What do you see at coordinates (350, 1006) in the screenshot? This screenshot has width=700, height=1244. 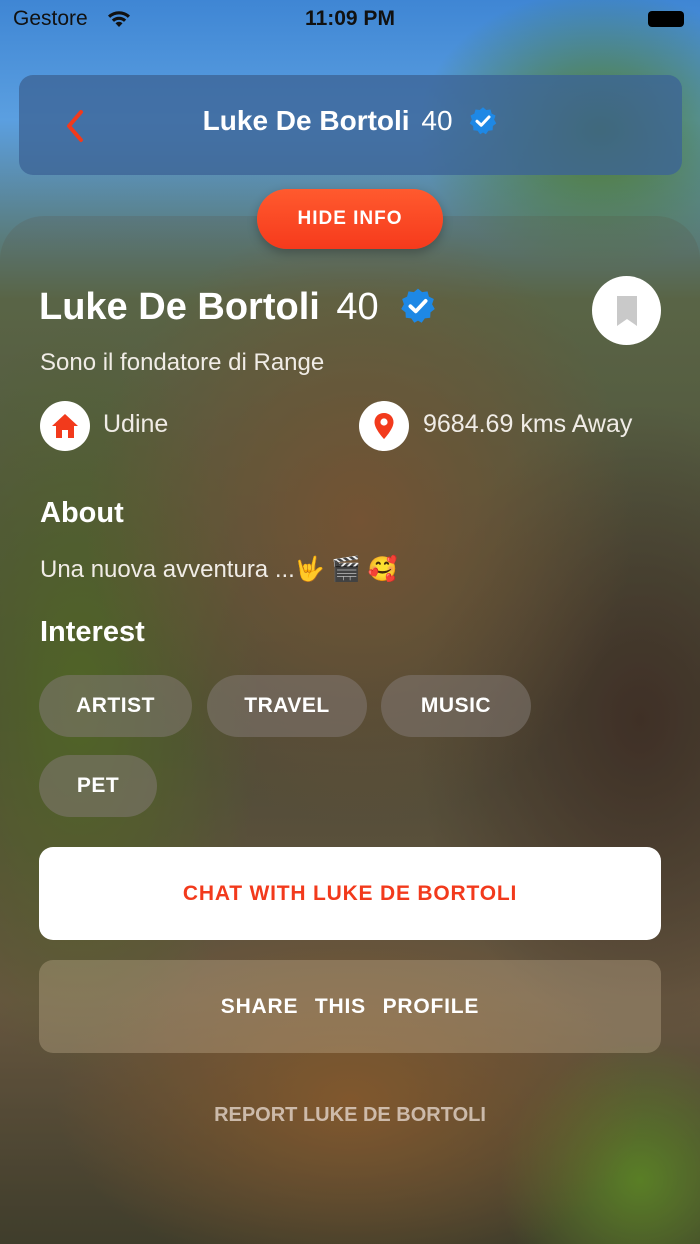 I see `share-profile-button: SHARE THIS PROFILE` at bounding box center [350, 1006].